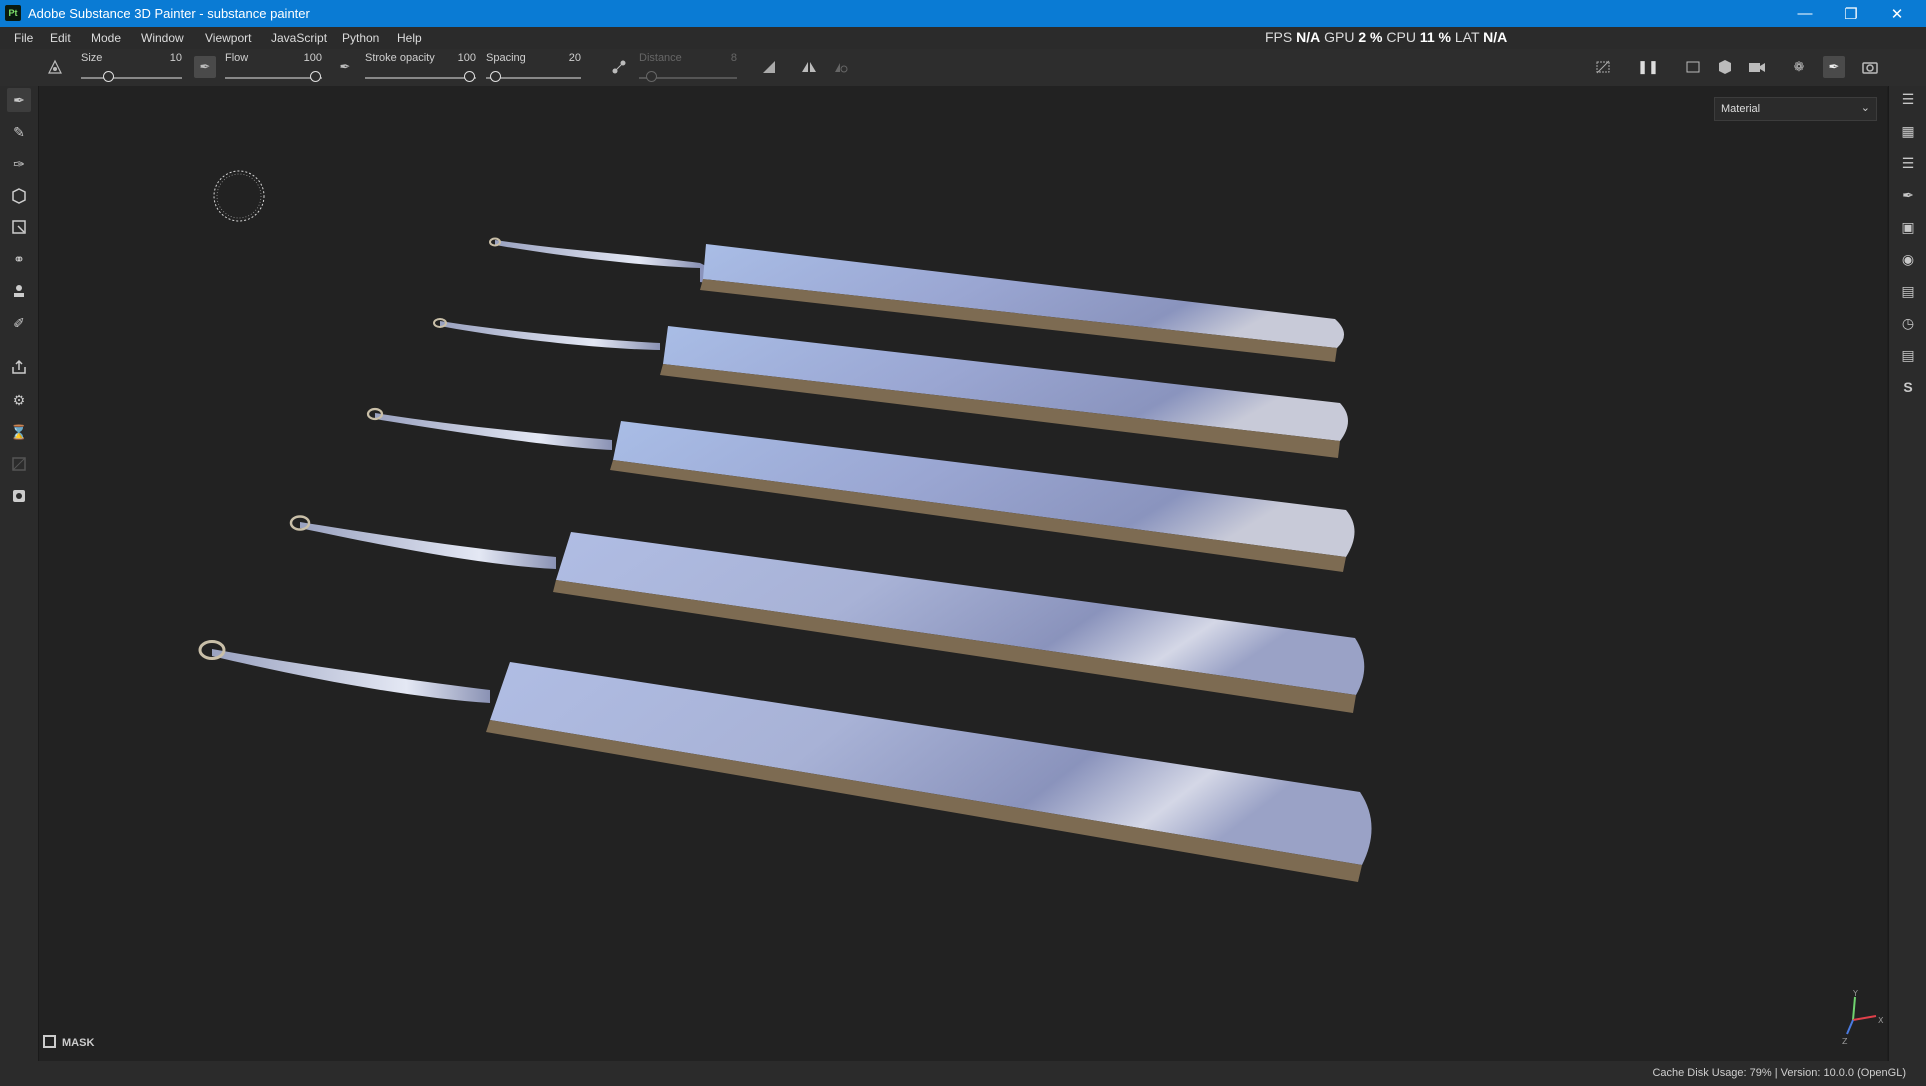 Image resolution: width=1926 pixels, height=1086 pixels. I want to click on stroke-opacity-slider: Stroke opacity 100, so click(420, 67).